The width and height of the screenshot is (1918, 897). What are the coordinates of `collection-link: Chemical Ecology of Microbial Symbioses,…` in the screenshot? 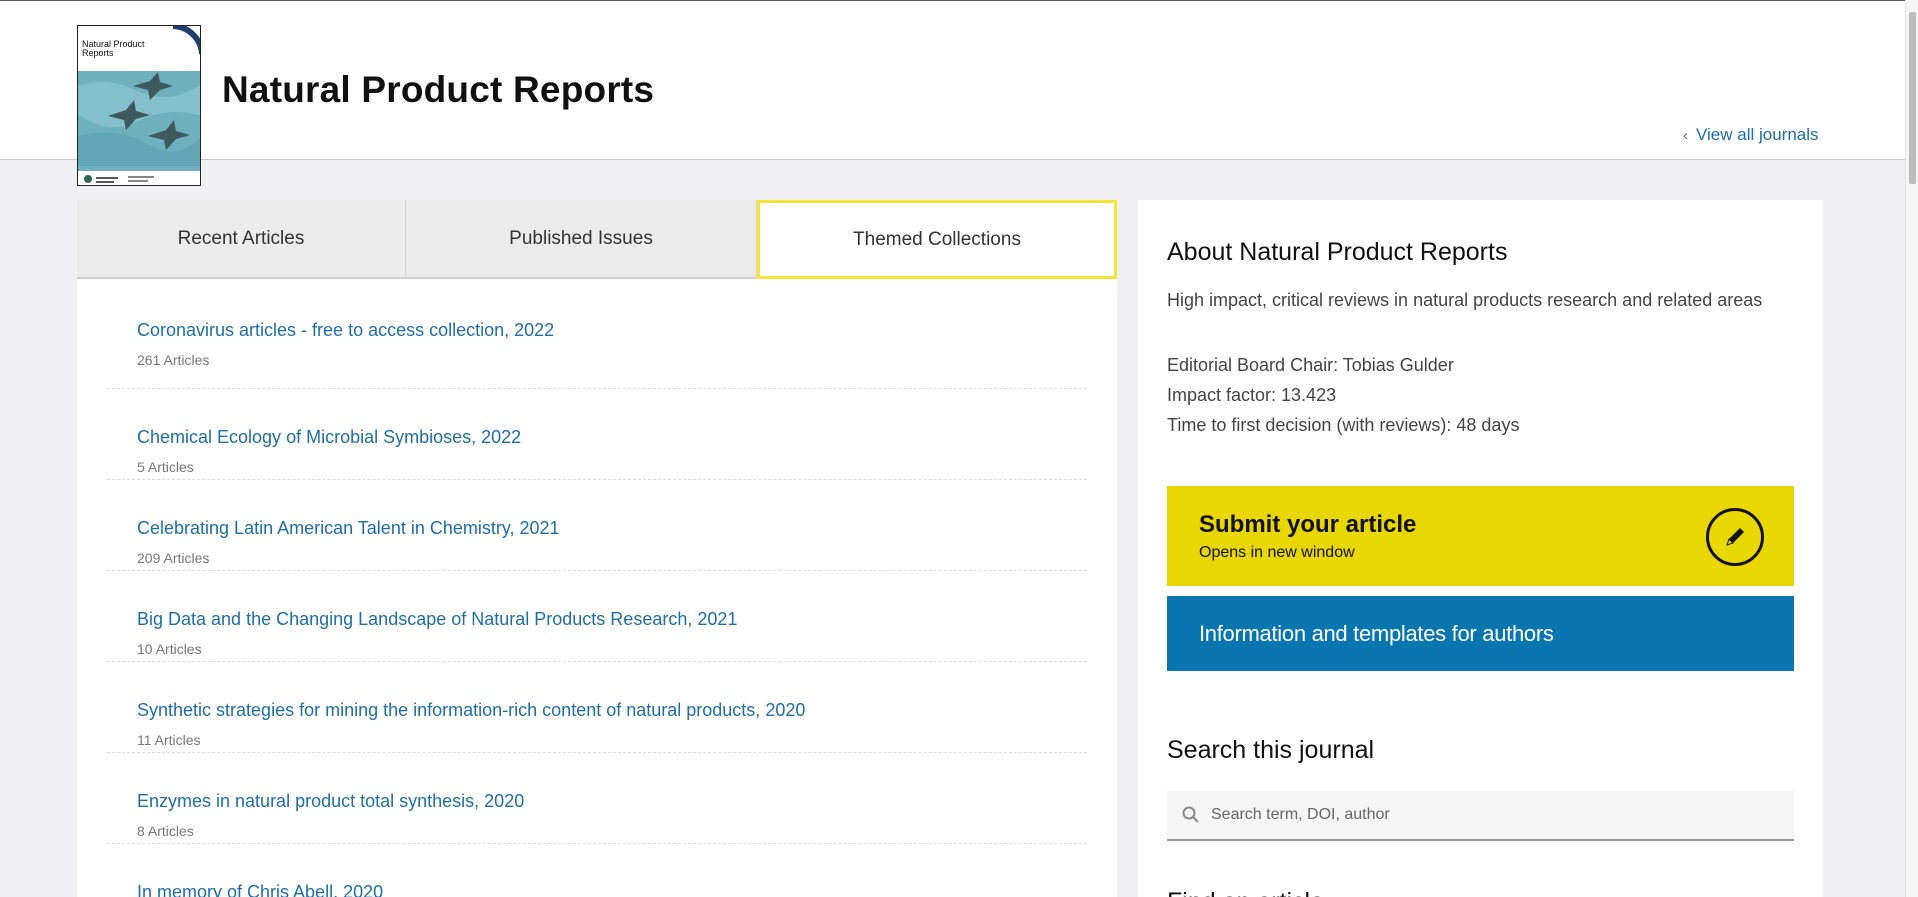 It's located at (329, 437).